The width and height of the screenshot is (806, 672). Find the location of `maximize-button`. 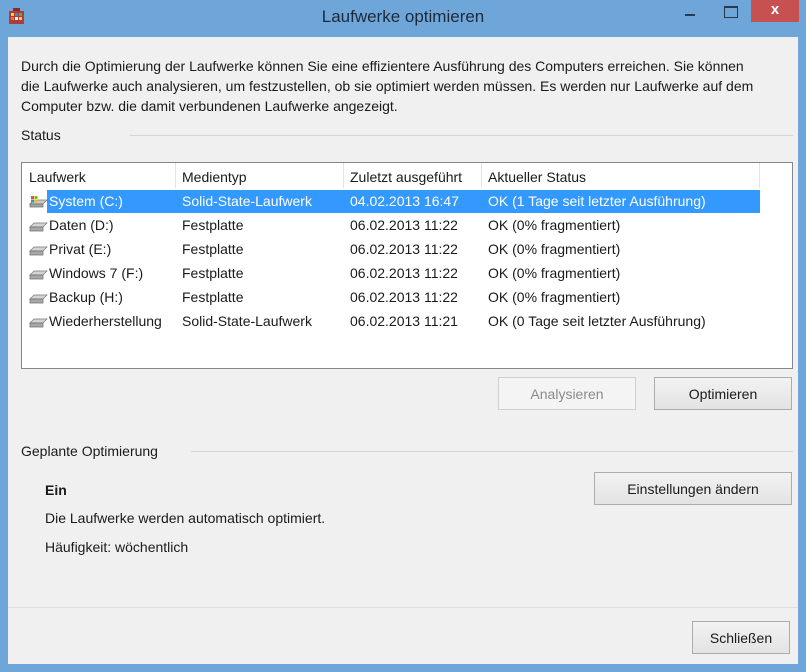

maximize-button is located at coordinates (730, 11).